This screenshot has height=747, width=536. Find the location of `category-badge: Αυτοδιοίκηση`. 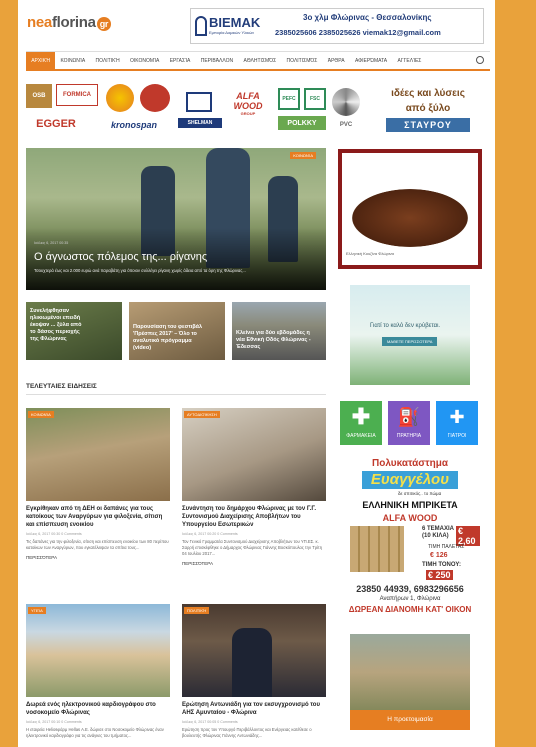

category-badge: Αυτοδιοίκηση is located at coordinates (202, 414).